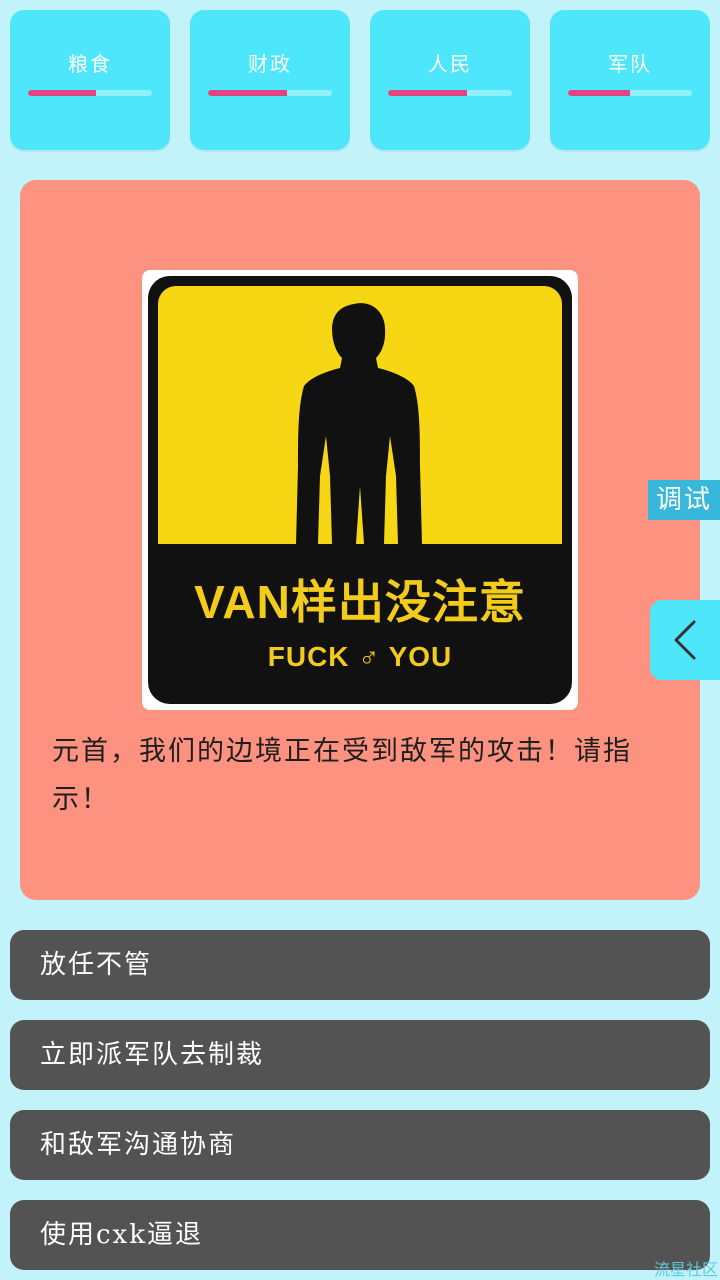 The height and width of the screenshot is (1280, 720). What do you see at coordinates (630, 64) in the screenshot?
I see `stat-label-army: 军队` at bounding box center [630, 64].